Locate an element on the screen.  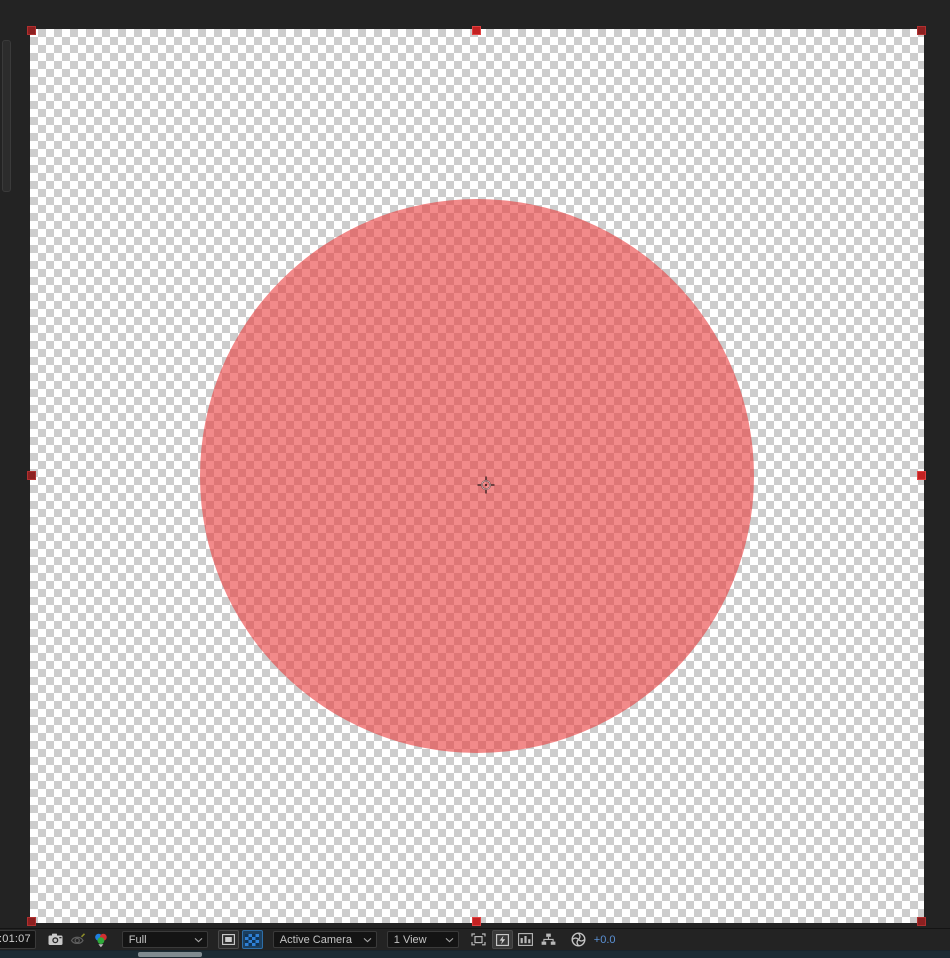
camera-icon-glyph is located at coordinates (55, 939).